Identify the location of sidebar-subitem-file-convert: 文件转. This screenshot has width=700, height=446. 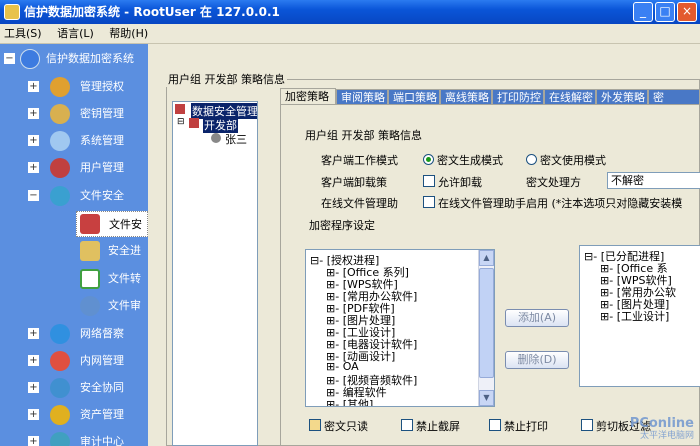
(128, 279).